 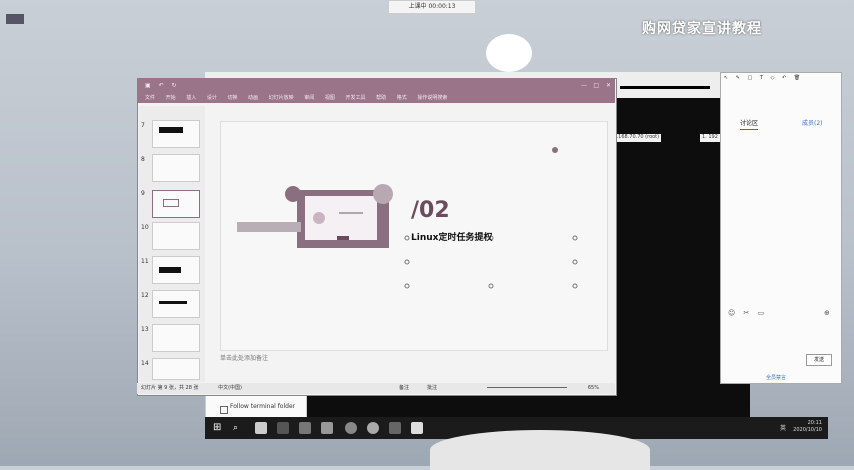 I want to click on clock-time: 20:11, so click(x=814, y=423).